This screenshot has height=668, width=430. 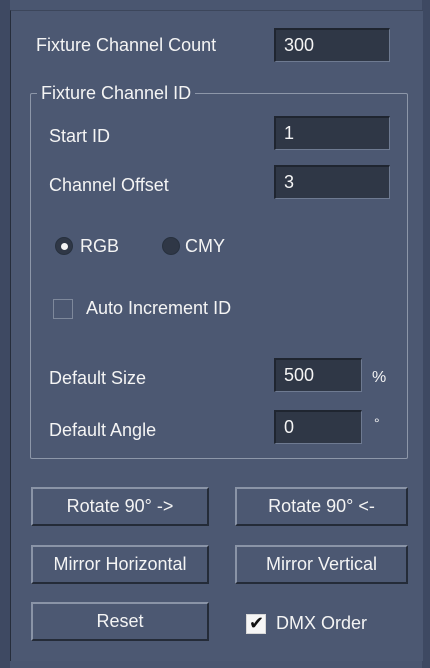 What do you see at coordinates (103, 430) in the screenshot?
I see `default-angle-label: Default Angle` at bounding box center [103, 430].